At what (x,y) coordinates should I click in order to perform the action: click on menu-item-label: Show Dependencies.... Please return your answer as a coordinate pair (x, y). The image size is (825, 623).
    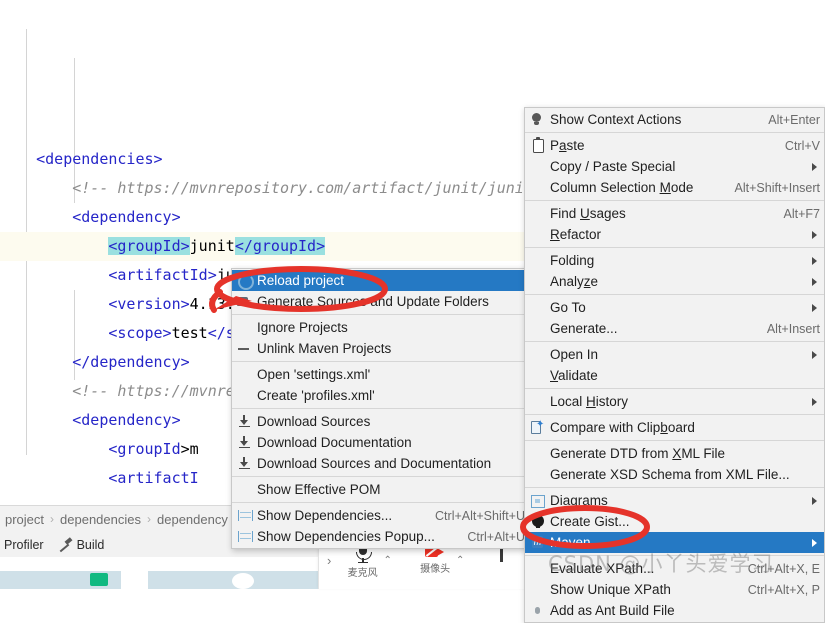
    Looking at the image, I should click on (325, 515).